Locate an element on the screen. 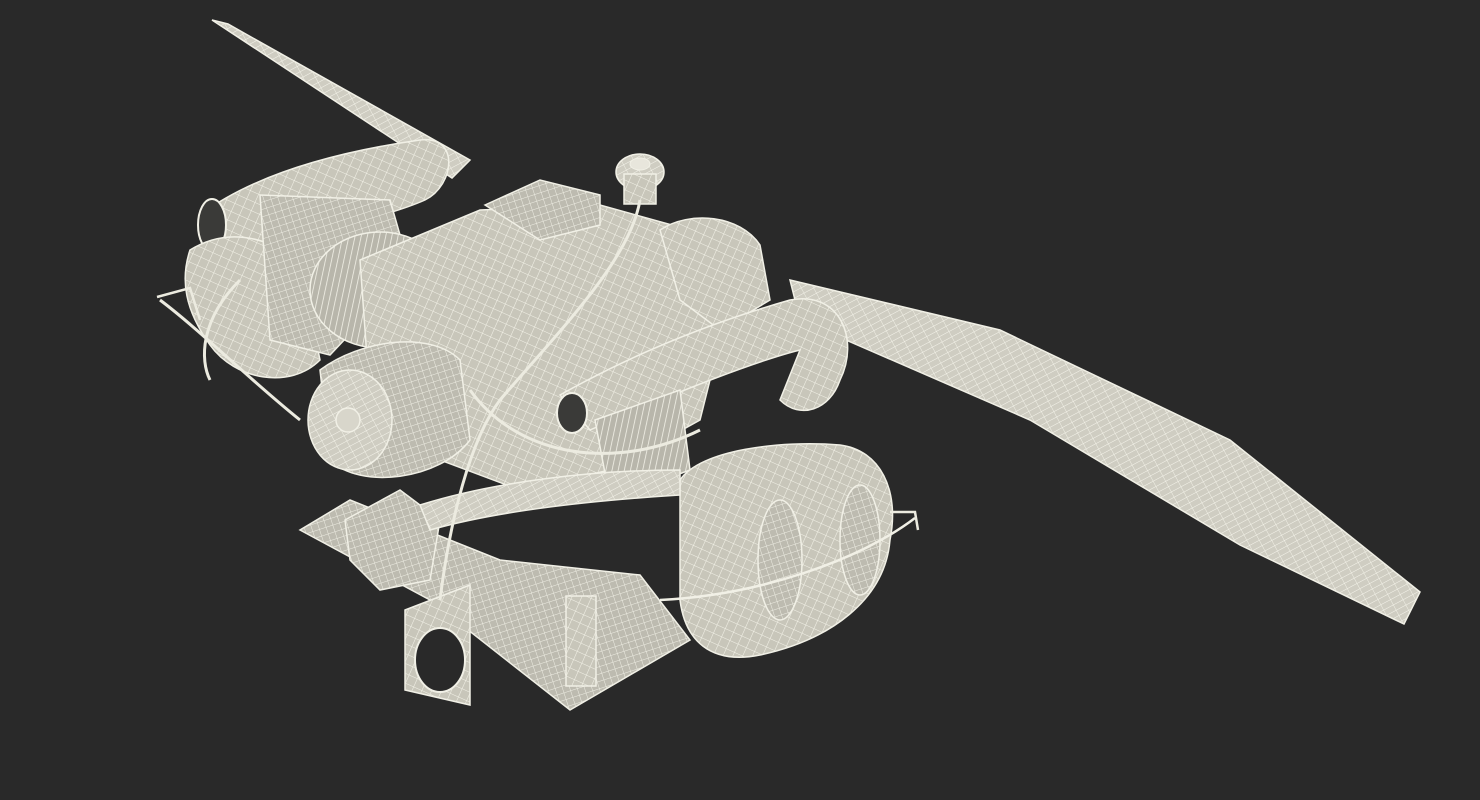 The width and height of the screenshot is (1480, 800). oil-filler-cap is located at coordinates (640, 179).